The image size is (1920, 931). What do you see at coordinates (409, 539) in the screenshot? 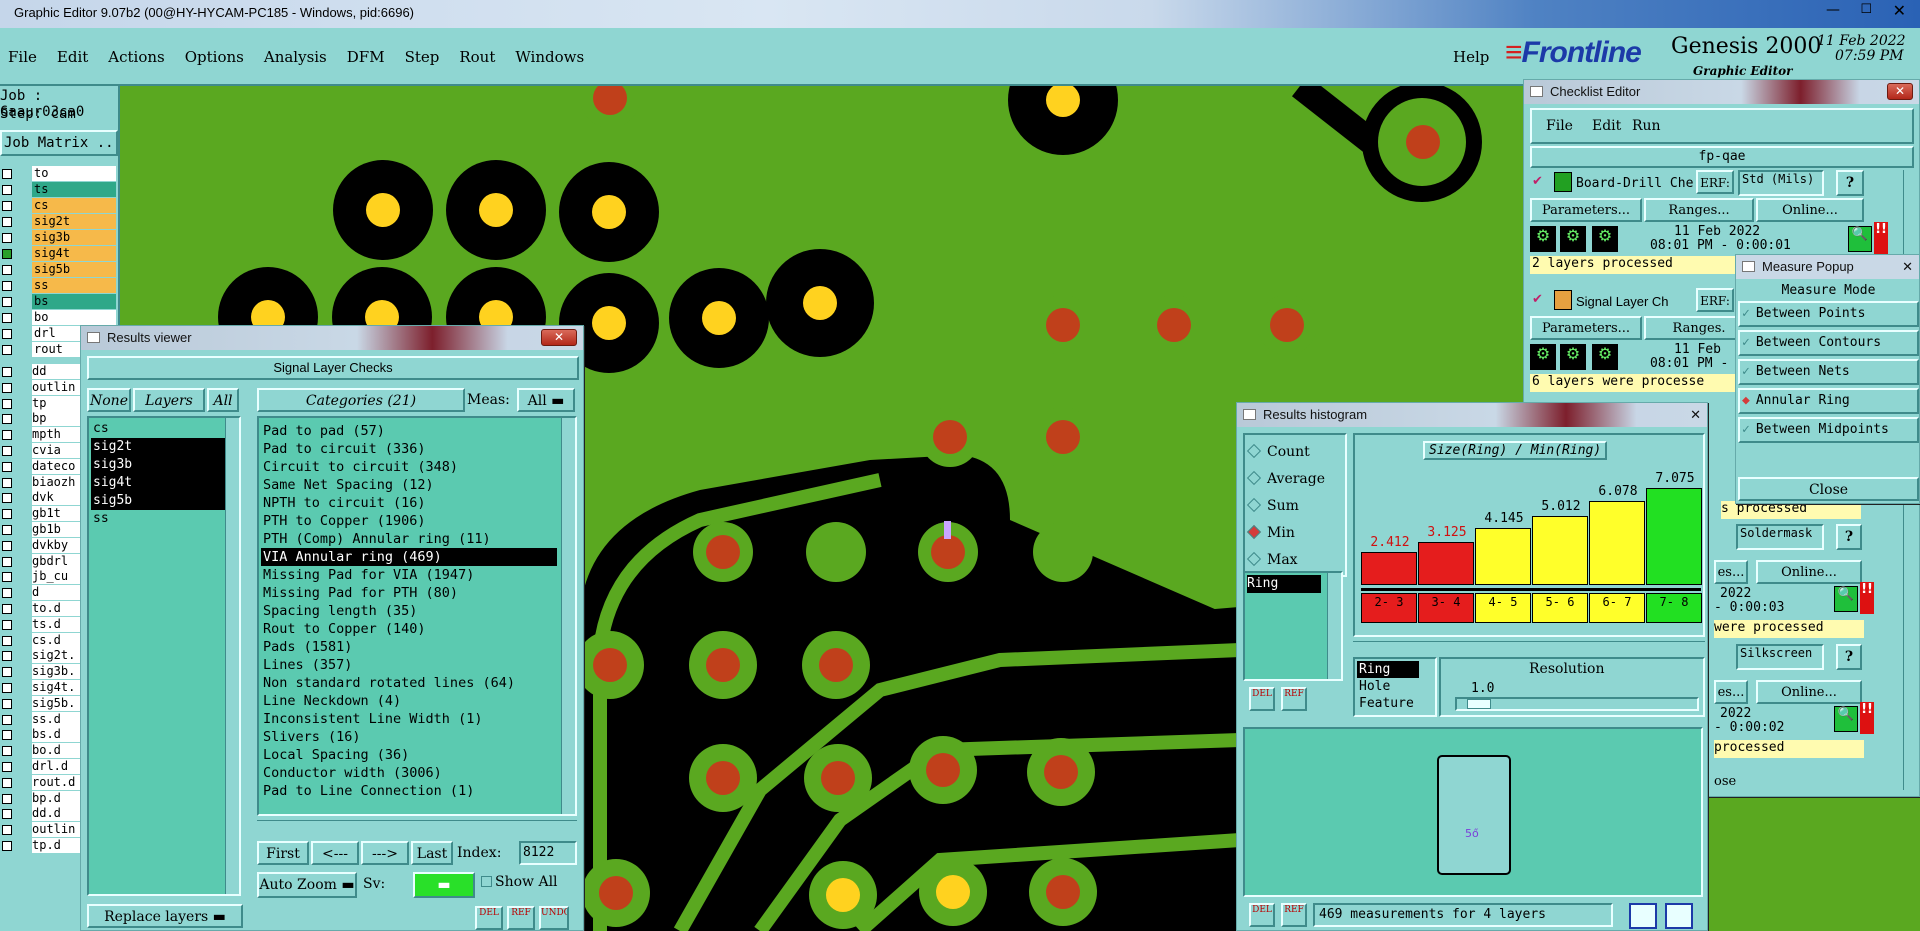
I see `category-item: PTH (Comp) Annular ring (11)` at bounding box center [409, 539].